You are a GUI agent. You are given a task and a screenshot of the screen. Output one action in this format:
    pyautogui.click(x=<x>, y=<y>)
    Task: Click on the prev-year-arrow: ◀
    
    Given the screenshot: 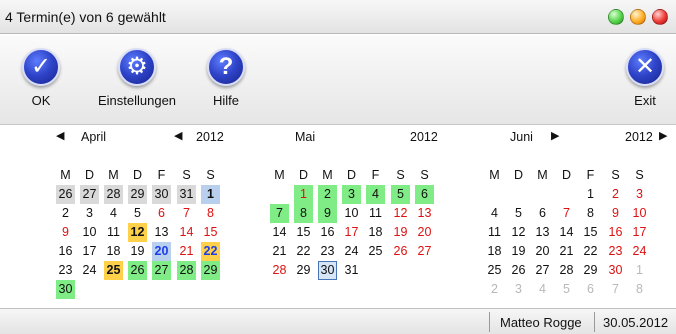 What is the action you would take?
    pyautogui.click(x=178, y=136)
    